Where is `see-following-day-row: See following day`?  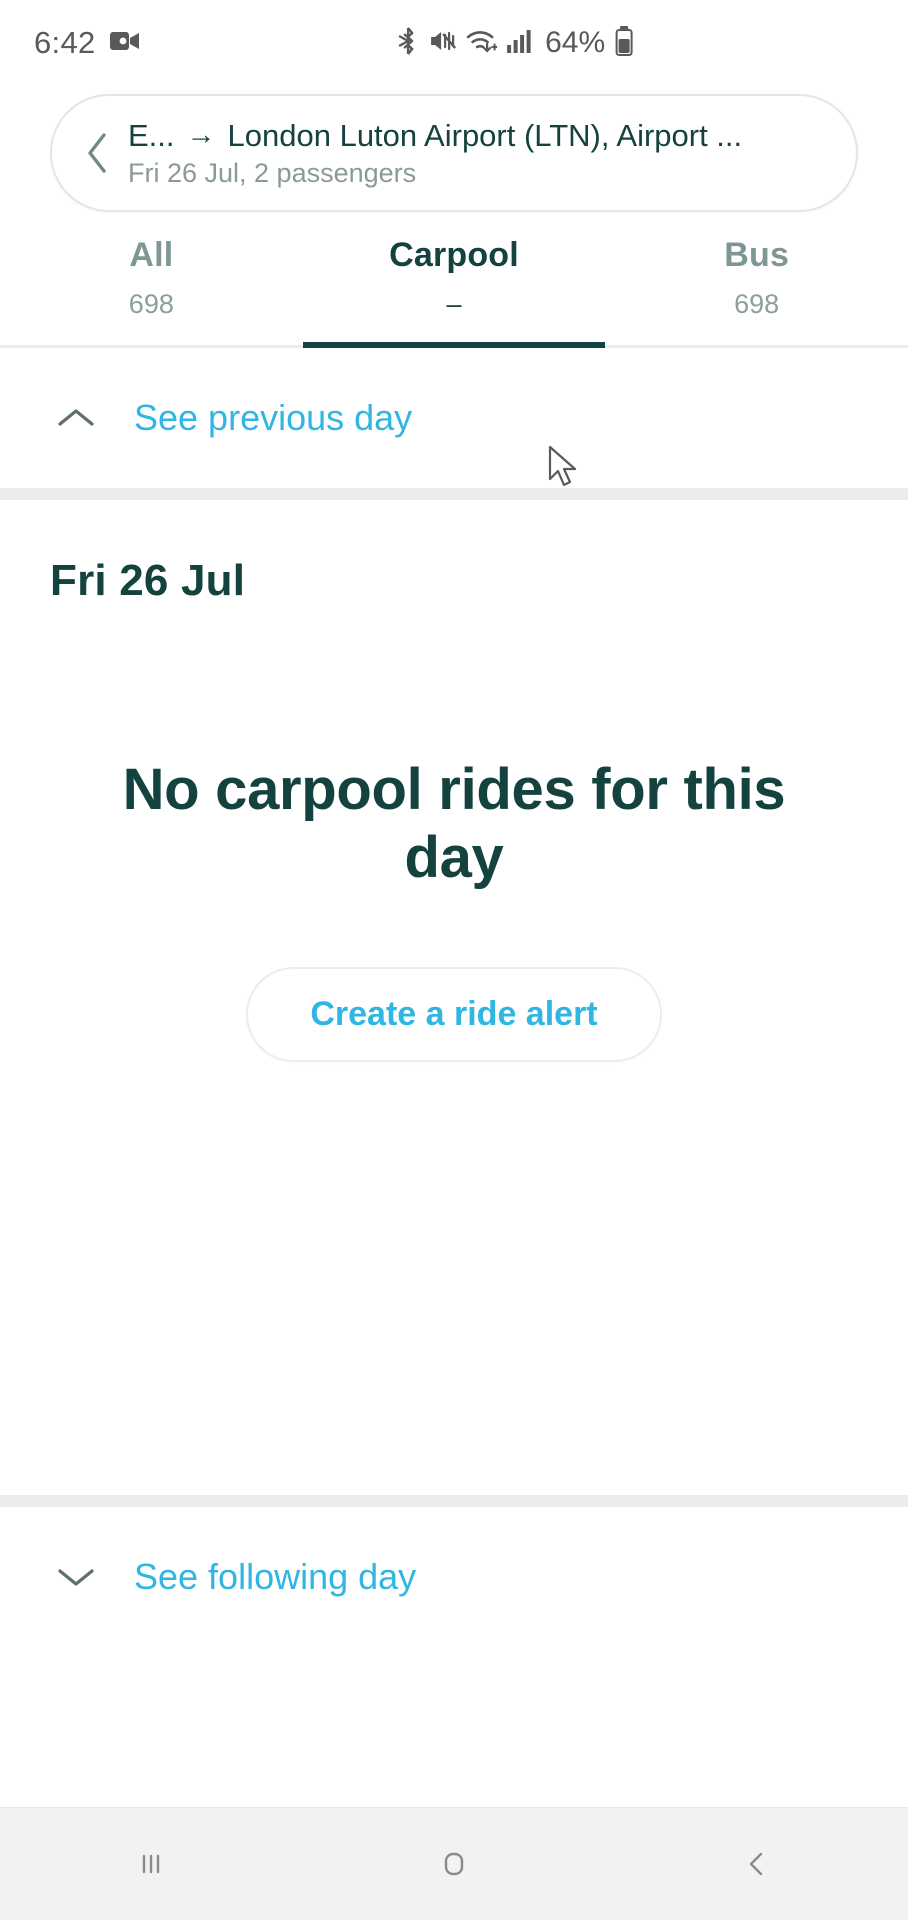
see-following-day-row: See following day is located at coordinates (454, 1577).